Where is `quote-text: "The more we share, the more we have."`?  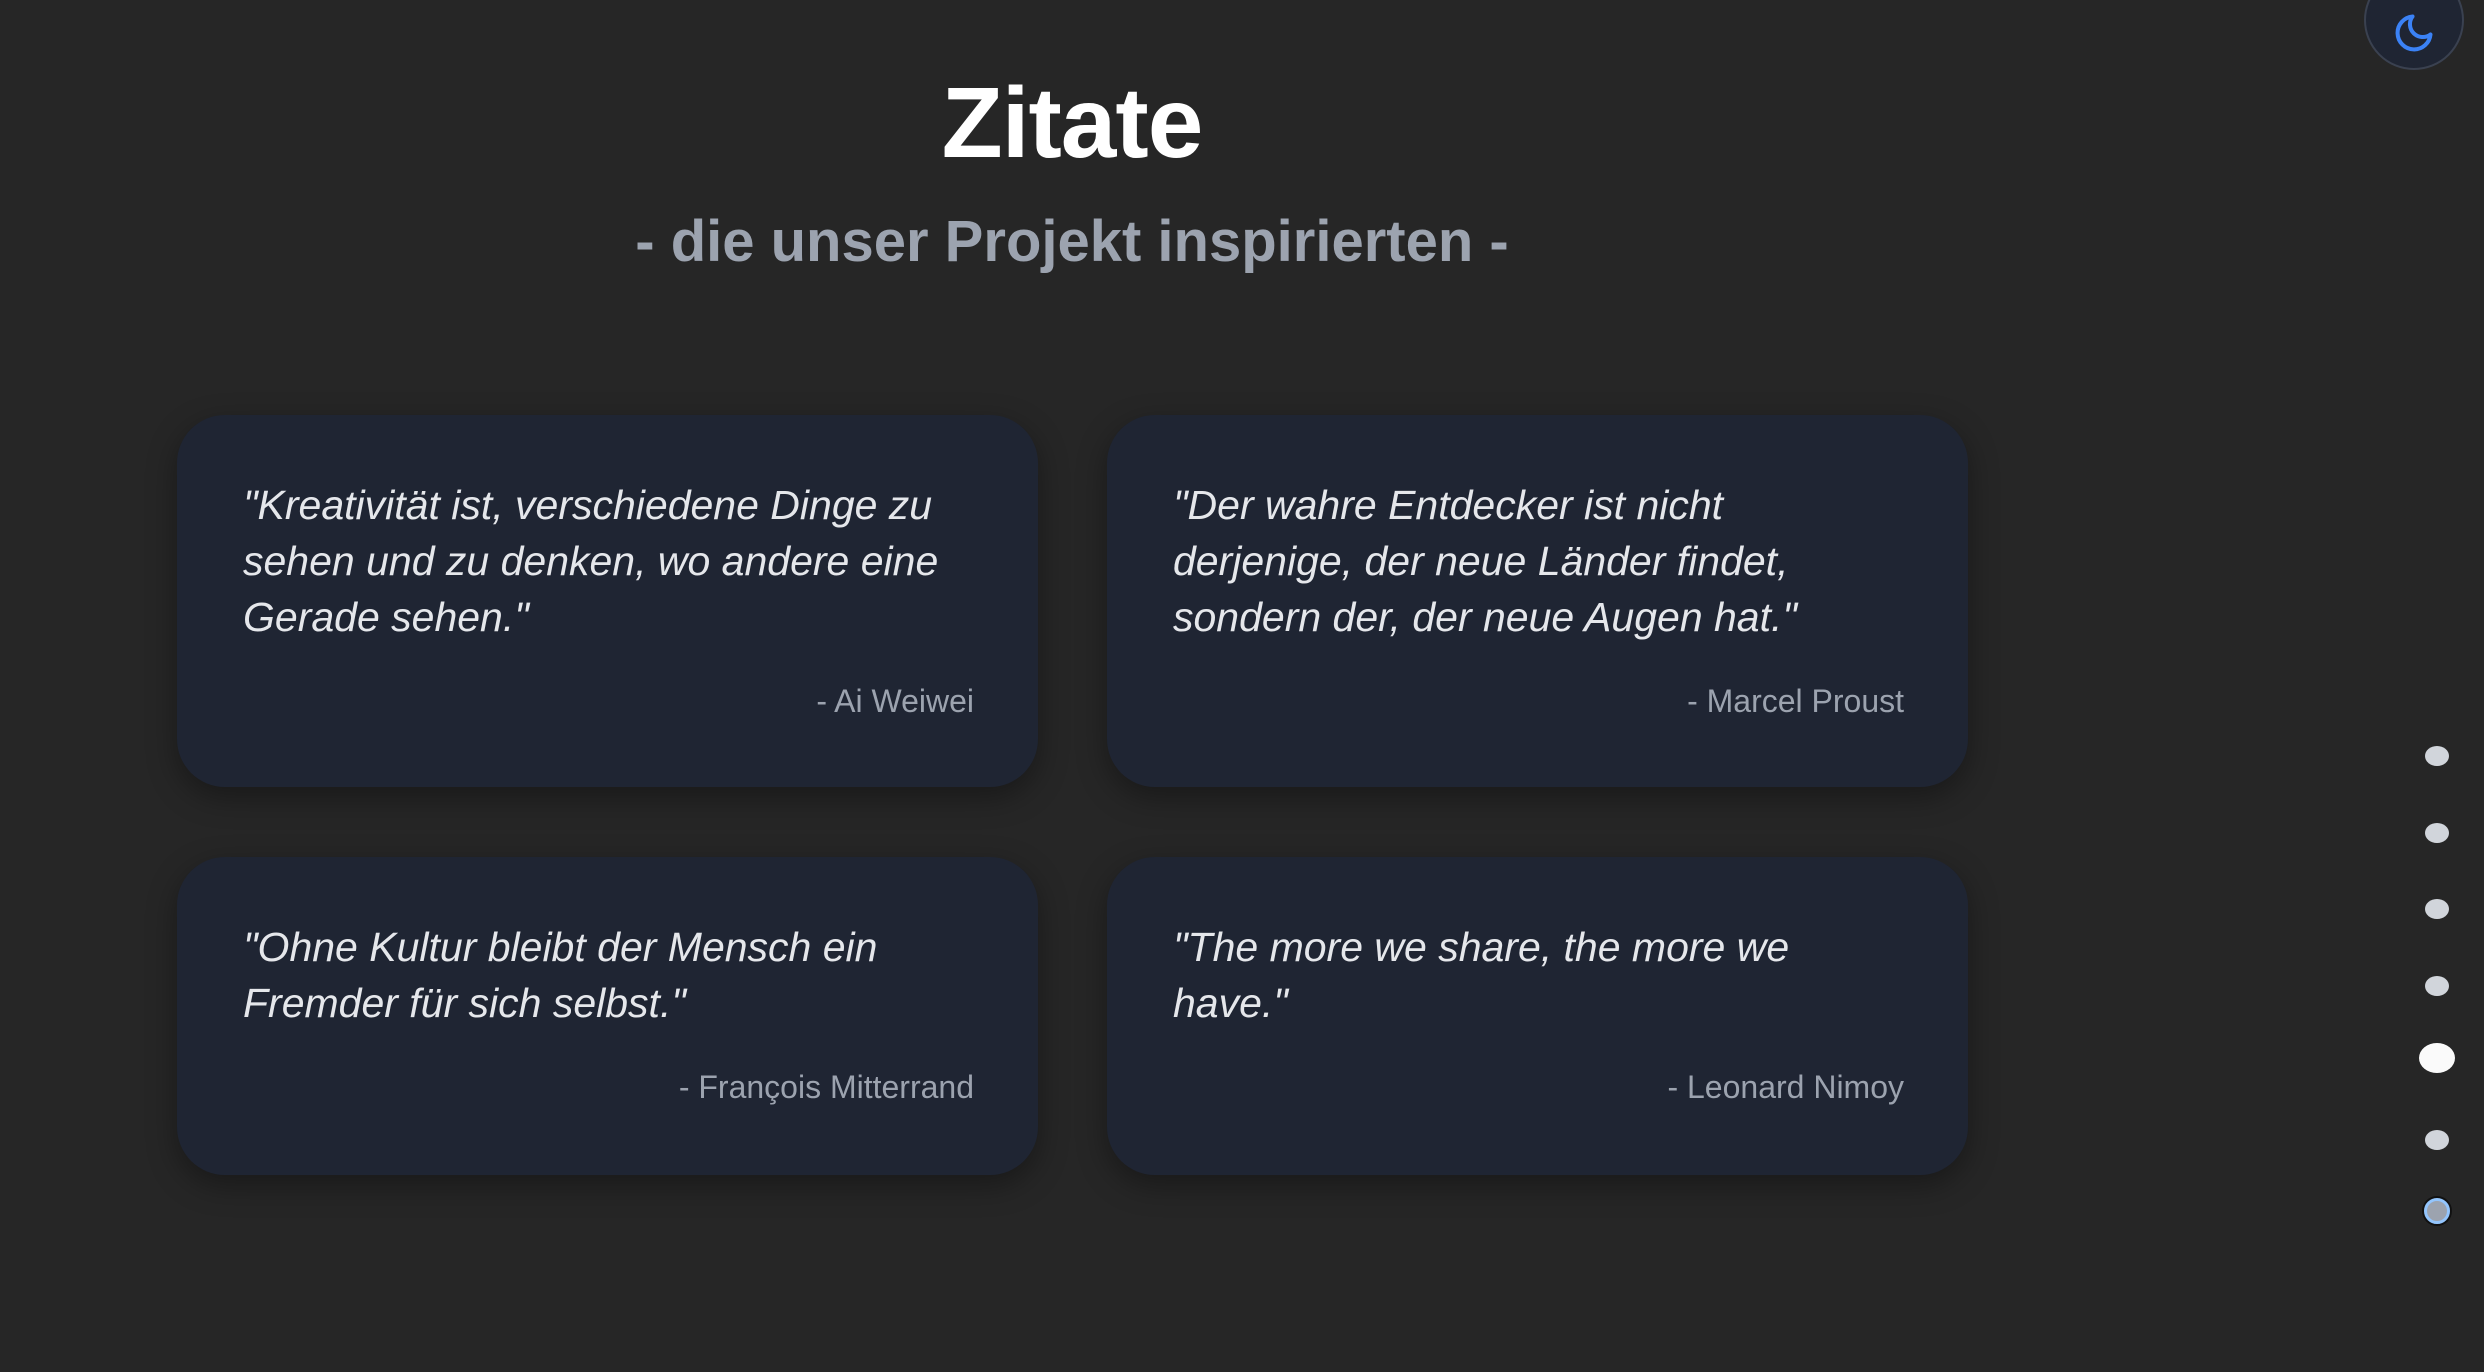 quote-text: "The more we share, the more we have." is located at coordinates (1481, 975).